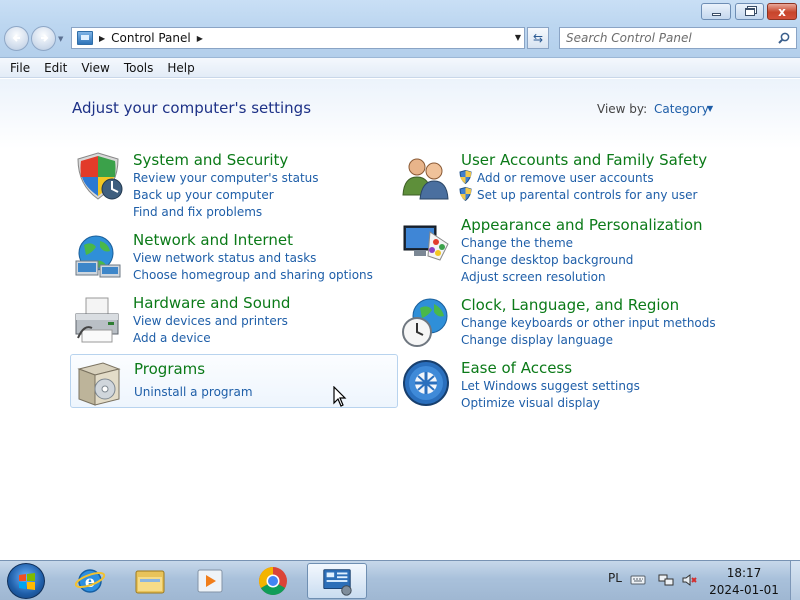 The width and height of the screenshot is (800, 600). What do you see at coordinates (298, 38) in the screenshot?
I see `address-bar: ▶ Control Panel ▶ ▼` at bounding box center [298, 38].